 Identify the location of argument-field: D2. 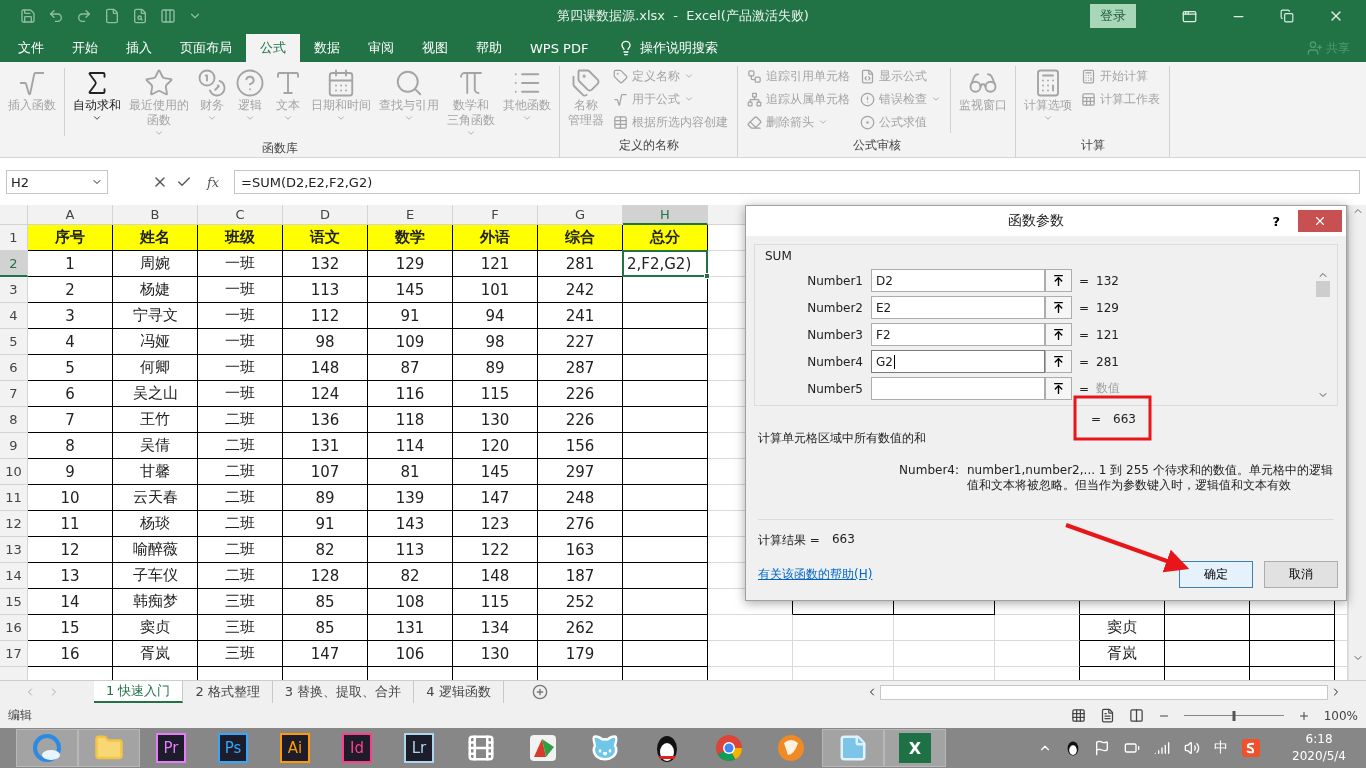
(958, 280).